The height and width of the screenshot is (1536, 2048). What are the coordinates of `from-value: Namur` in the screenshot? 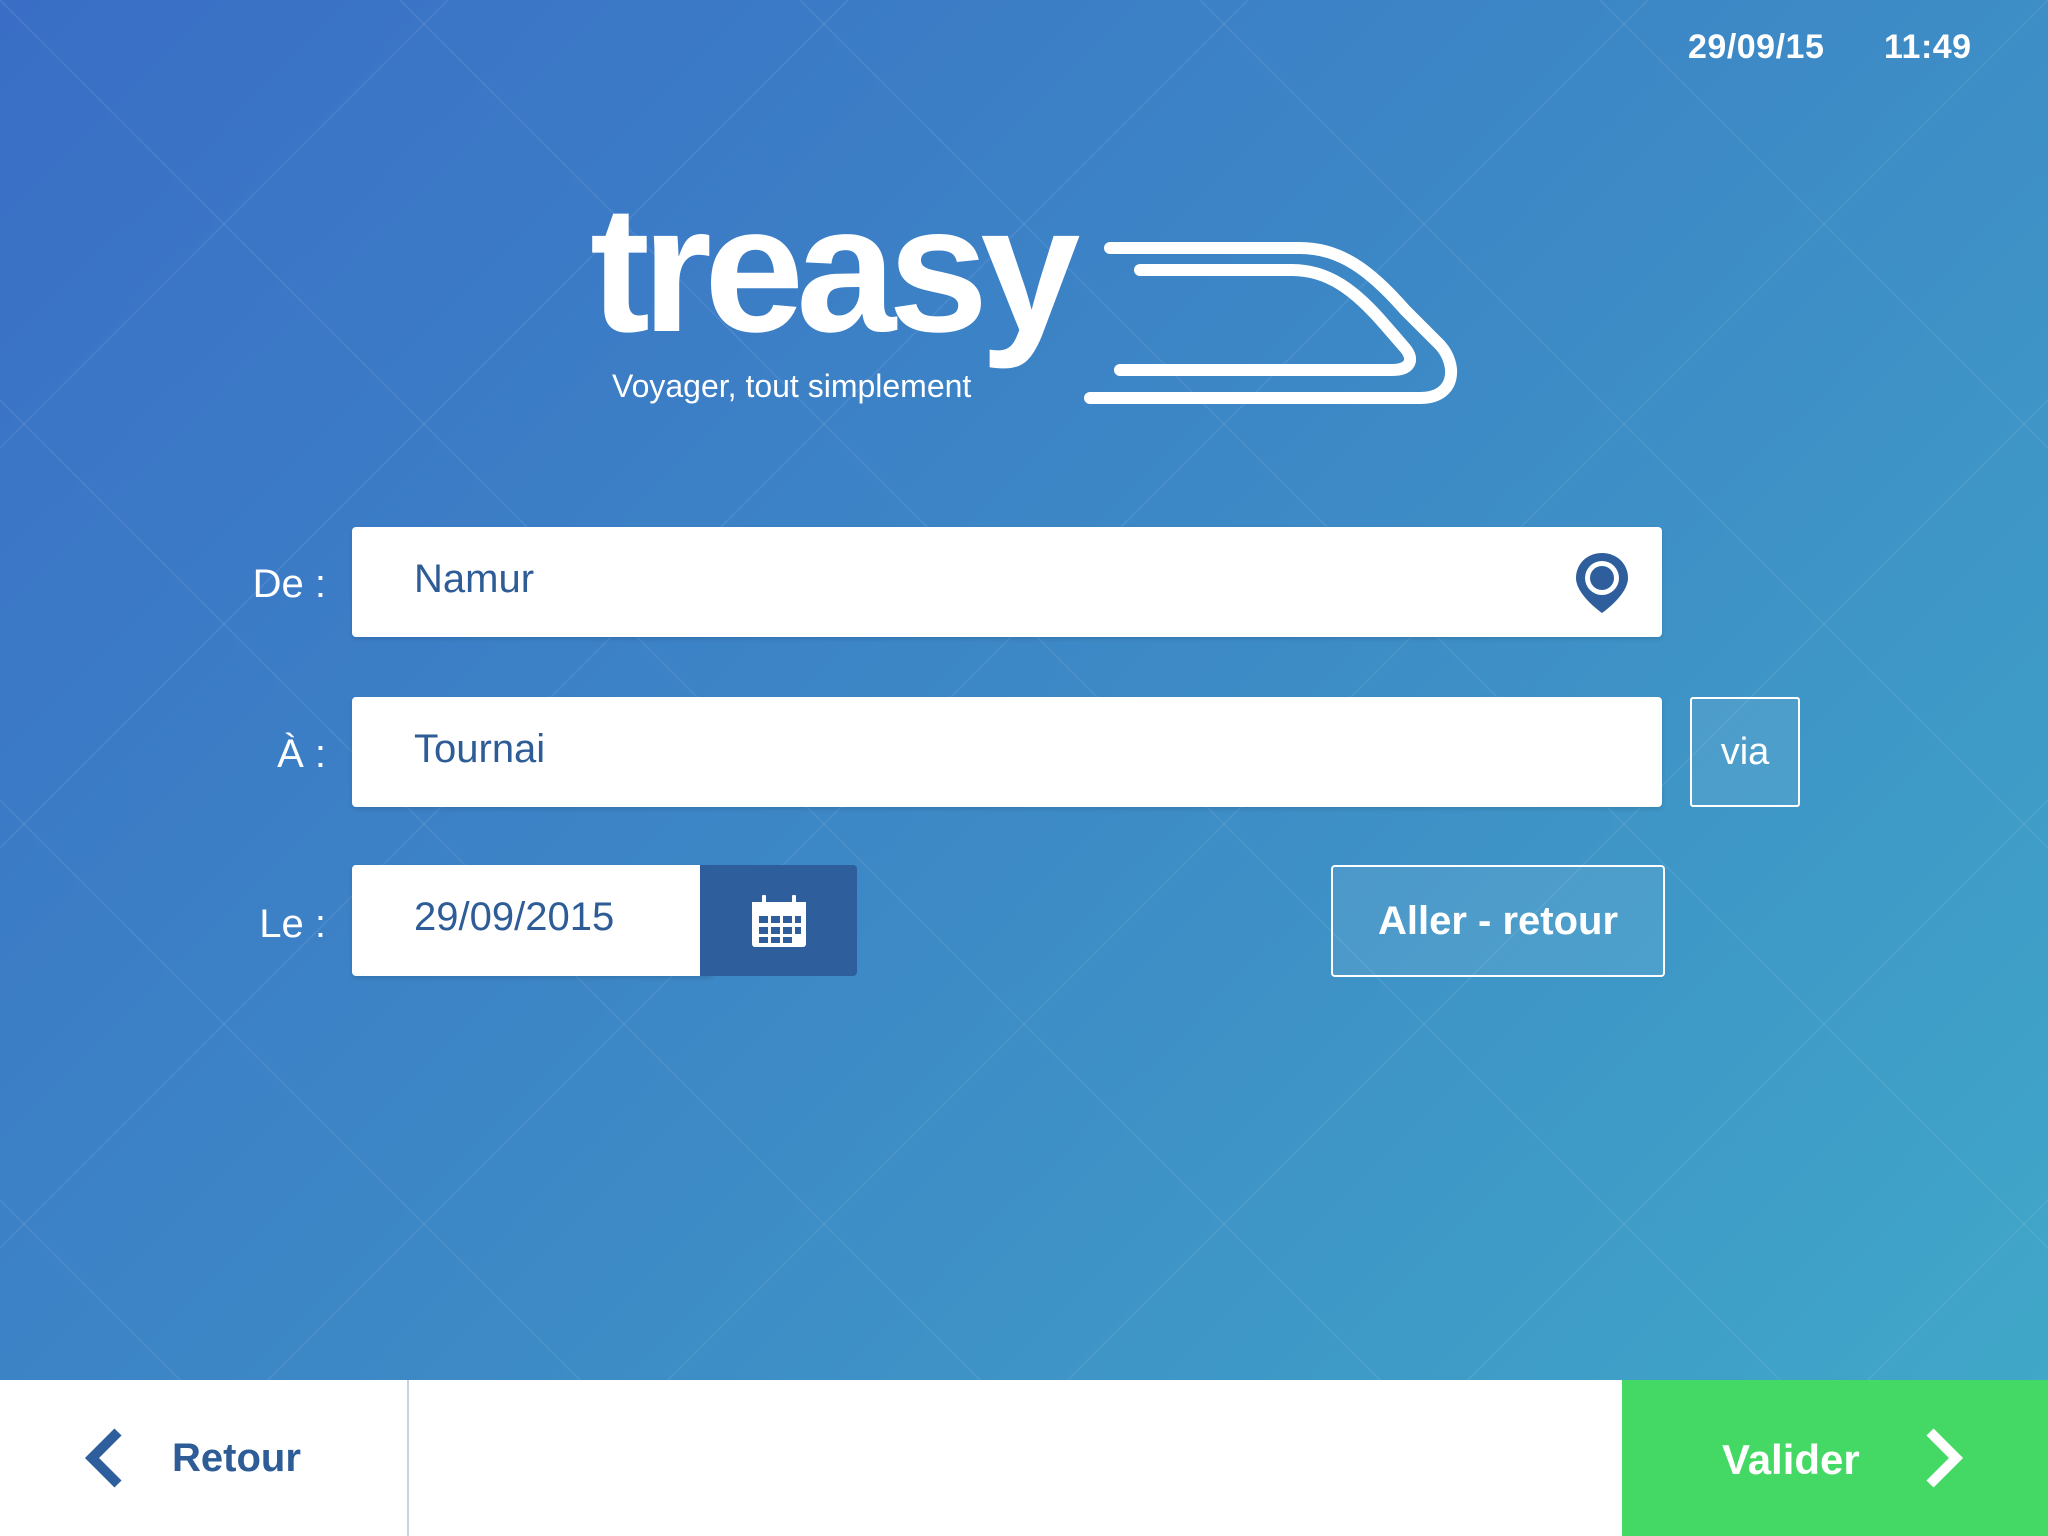 It's located at (474, 579).